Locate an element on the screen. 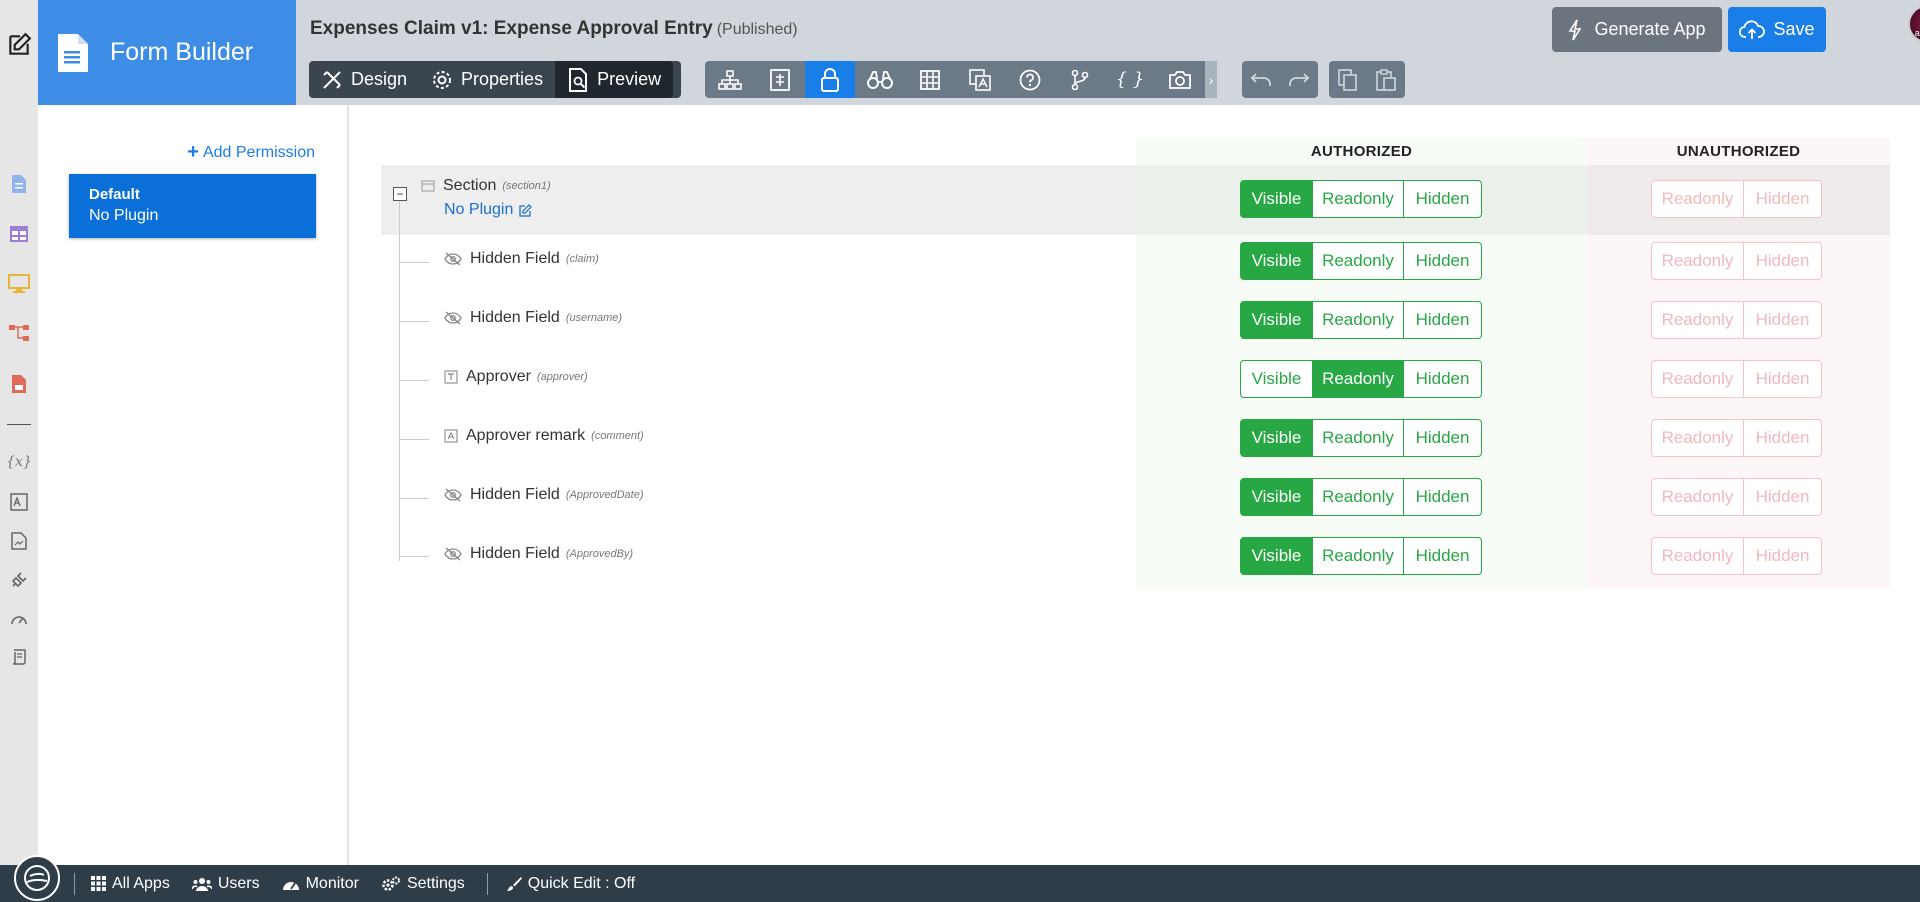 The height and width of the screenshot is (902, 1920). copy-icon is located at coordinates (1347, 79).